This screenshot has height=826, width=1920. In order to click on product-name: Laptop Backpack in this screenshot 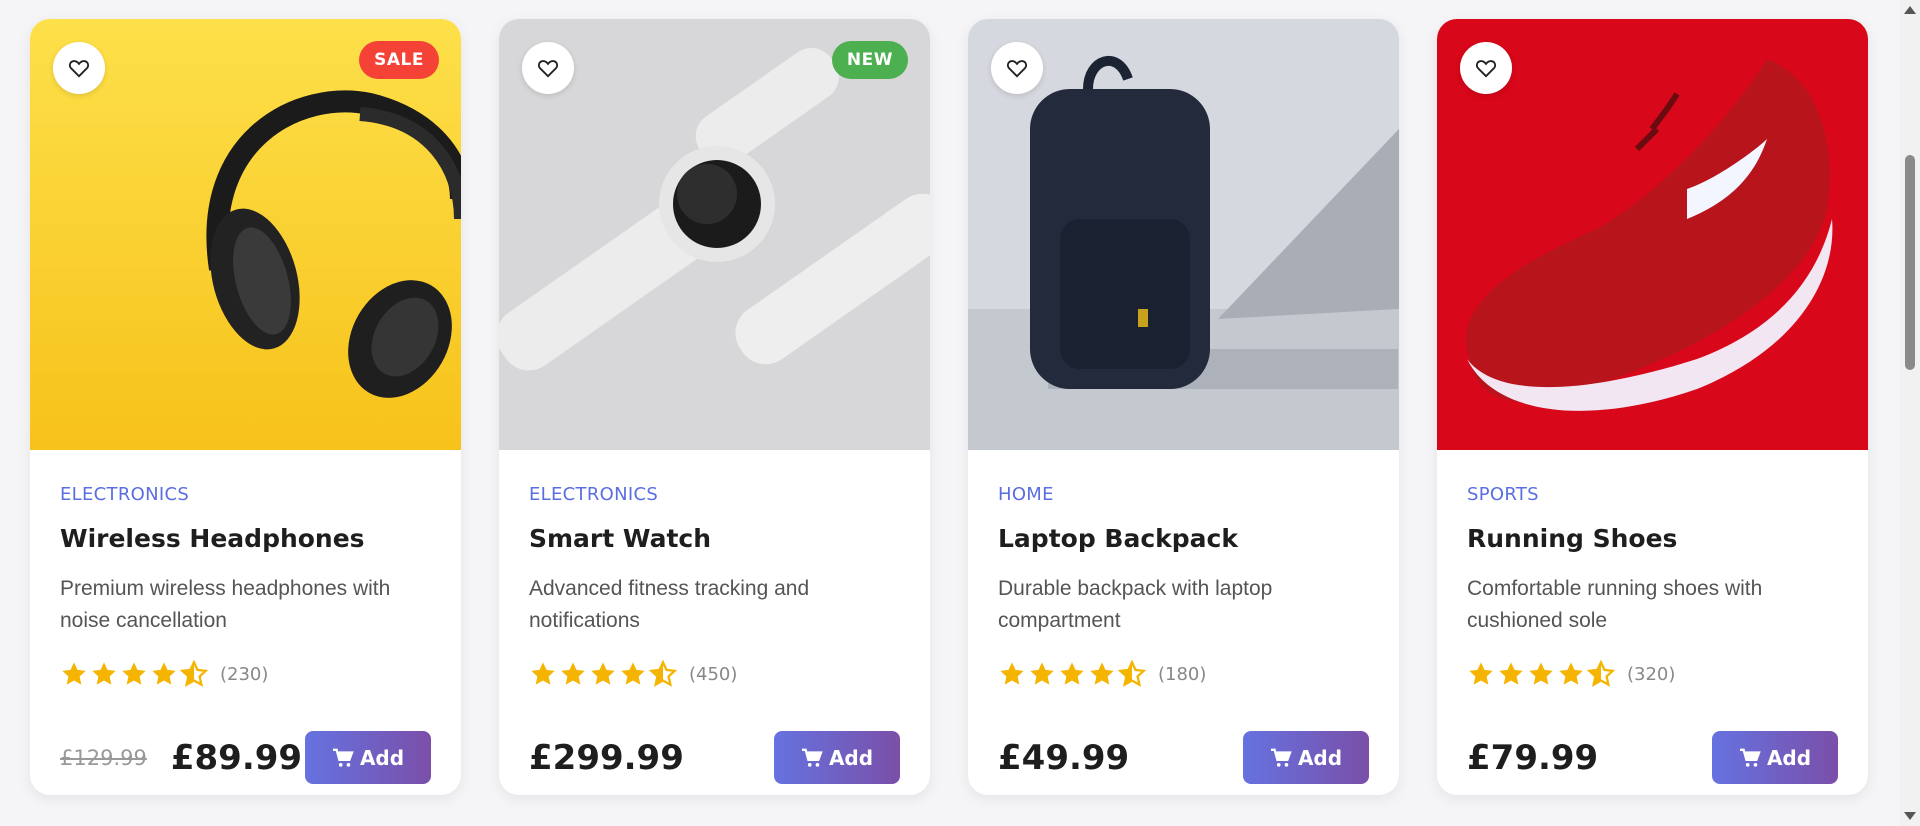, I will do `click(1183, 538)`.